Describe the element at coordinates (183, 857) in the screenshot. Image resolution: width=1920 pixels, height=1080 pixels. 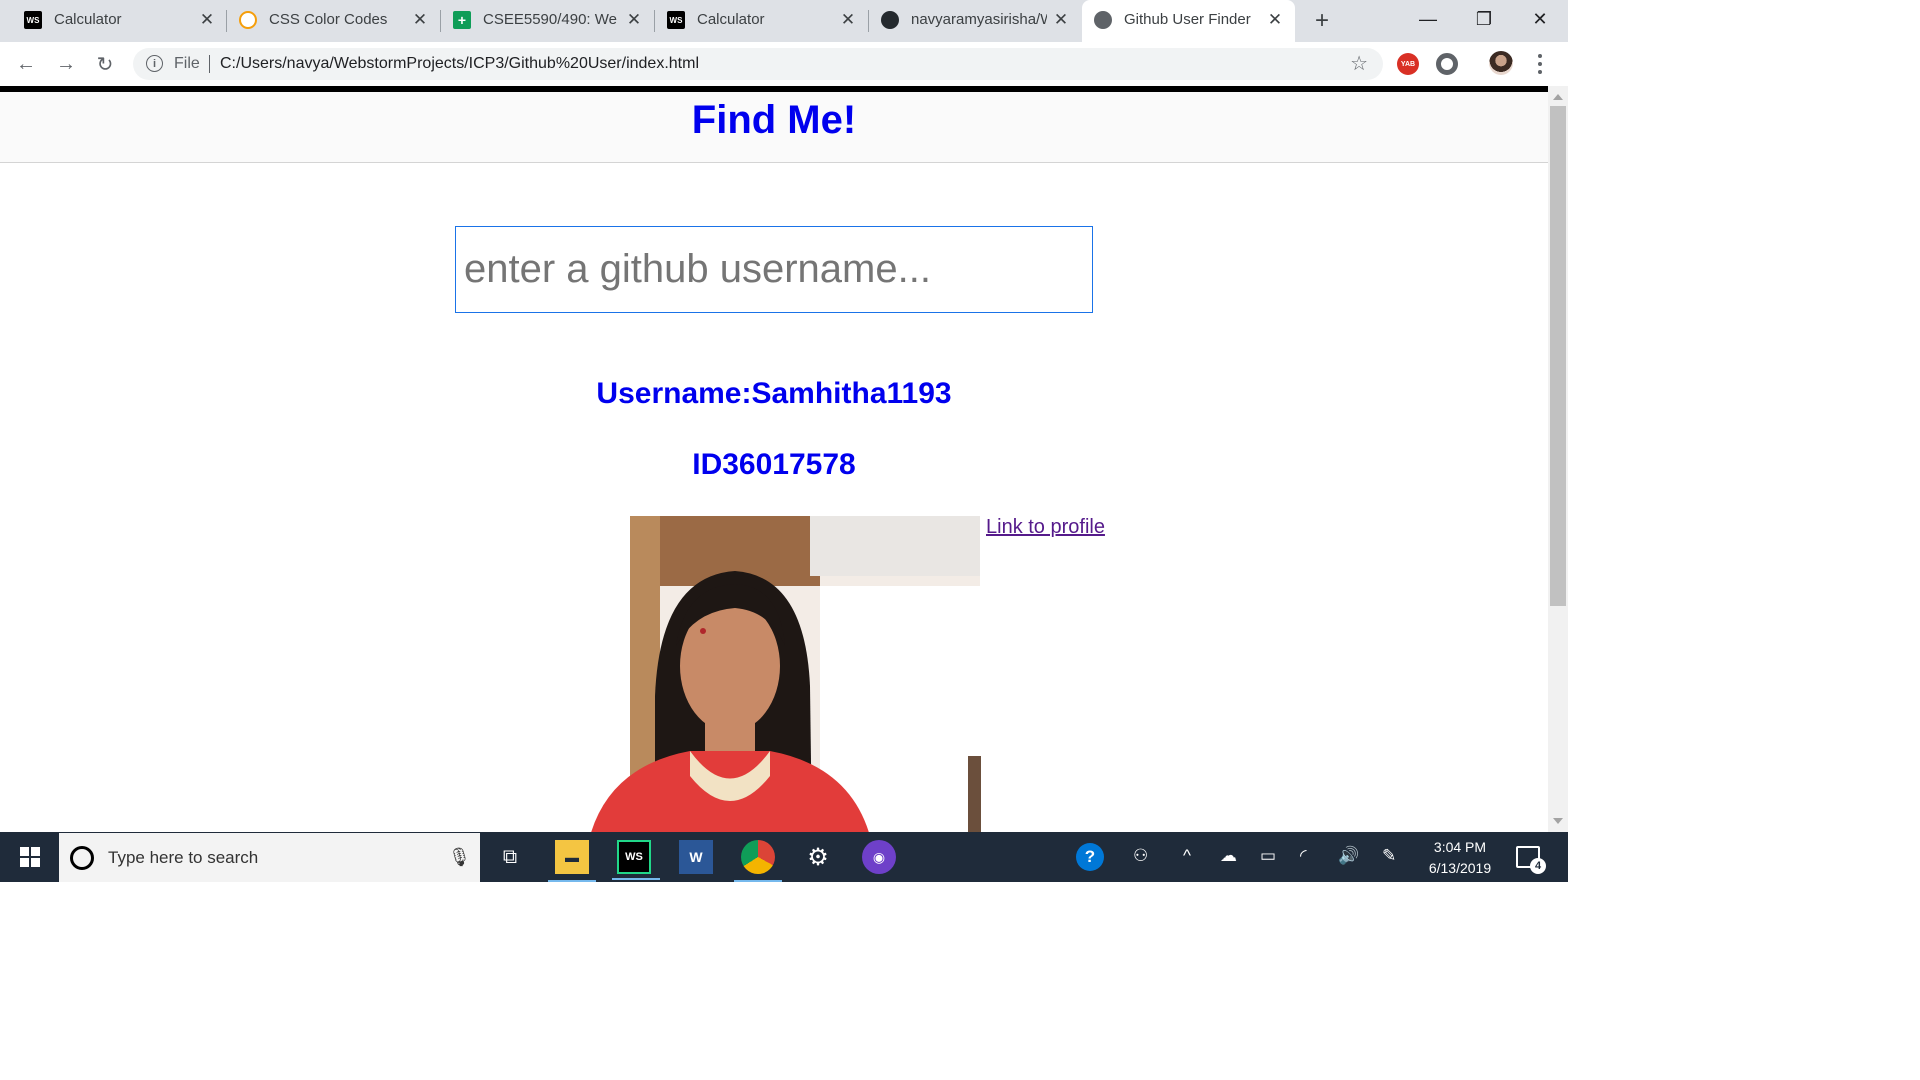
I see `taskbar-search-placeholder: Type here to search` at that location.